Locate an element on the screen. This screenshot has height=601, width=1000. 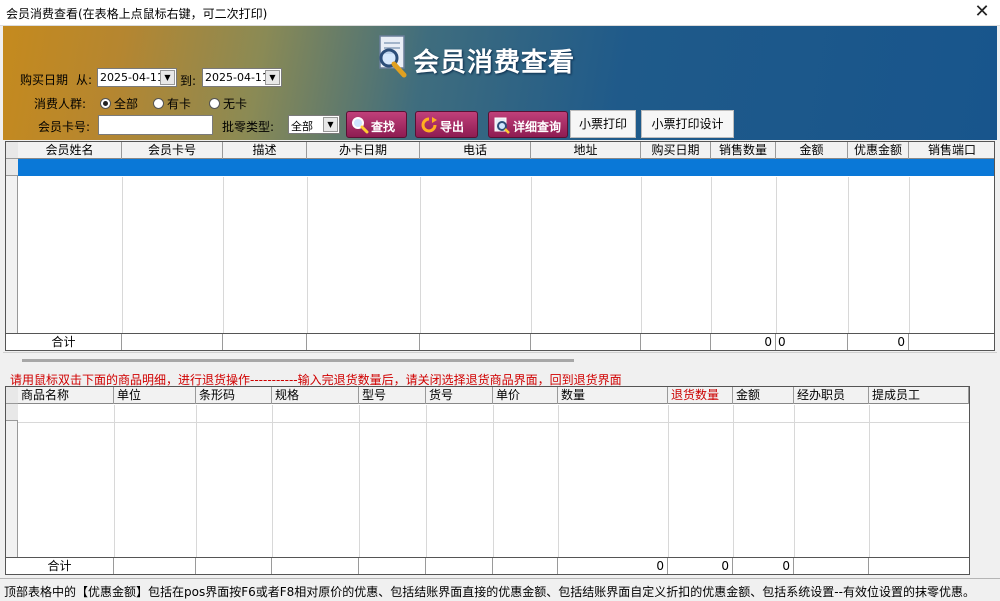
detail-query-button: 详细查询 is located at coordinates (528, 124).